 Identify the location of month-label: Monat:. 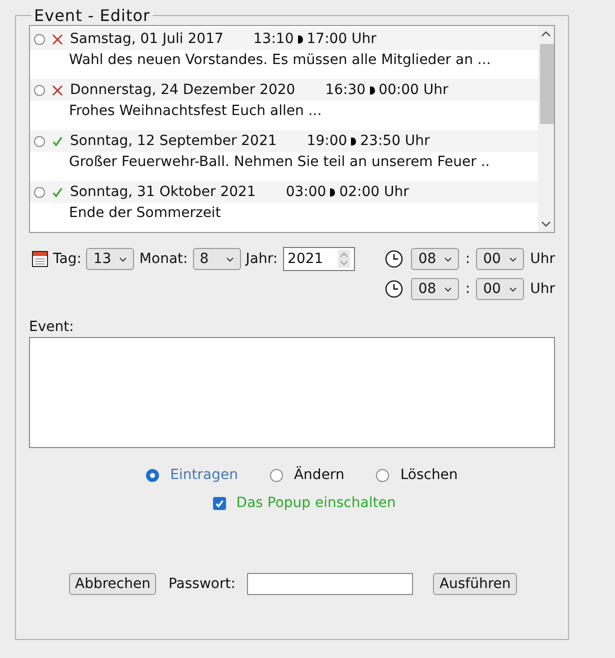
(163, 259).